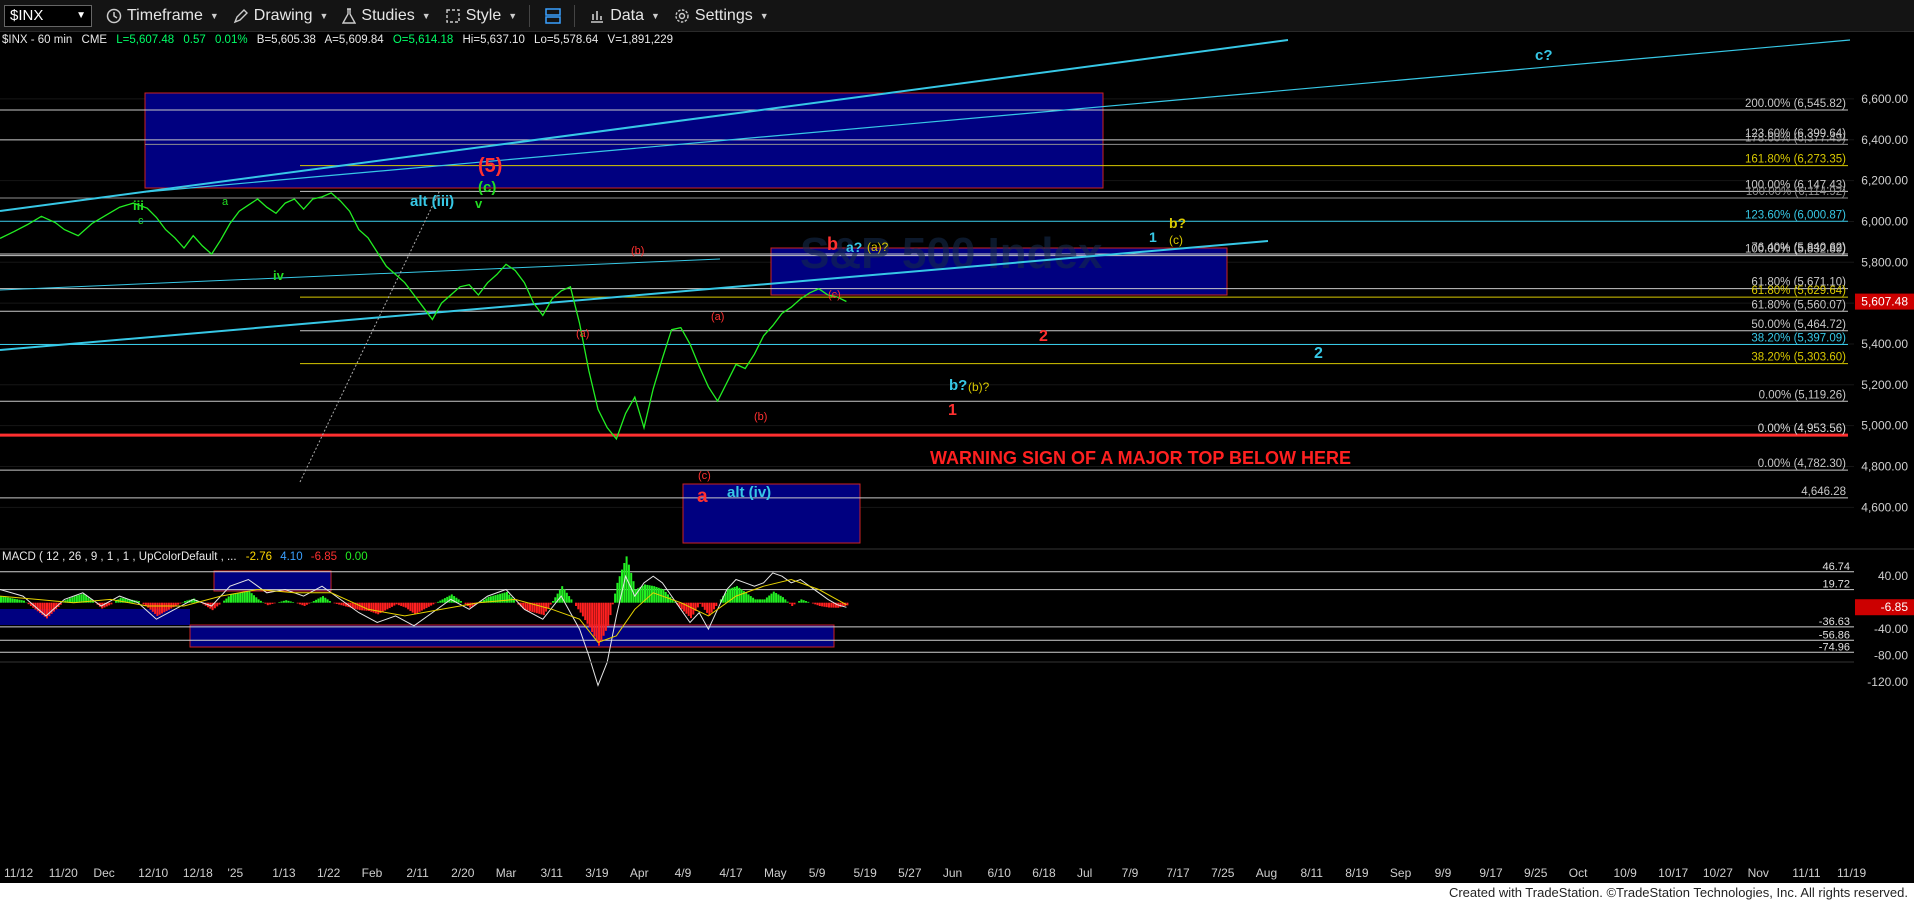 The image size is (1914, 903). What do you see at coordinates (624, 16) in the screenshot?
I see `data-button: Data ▼` at bounding box center [624, 16].